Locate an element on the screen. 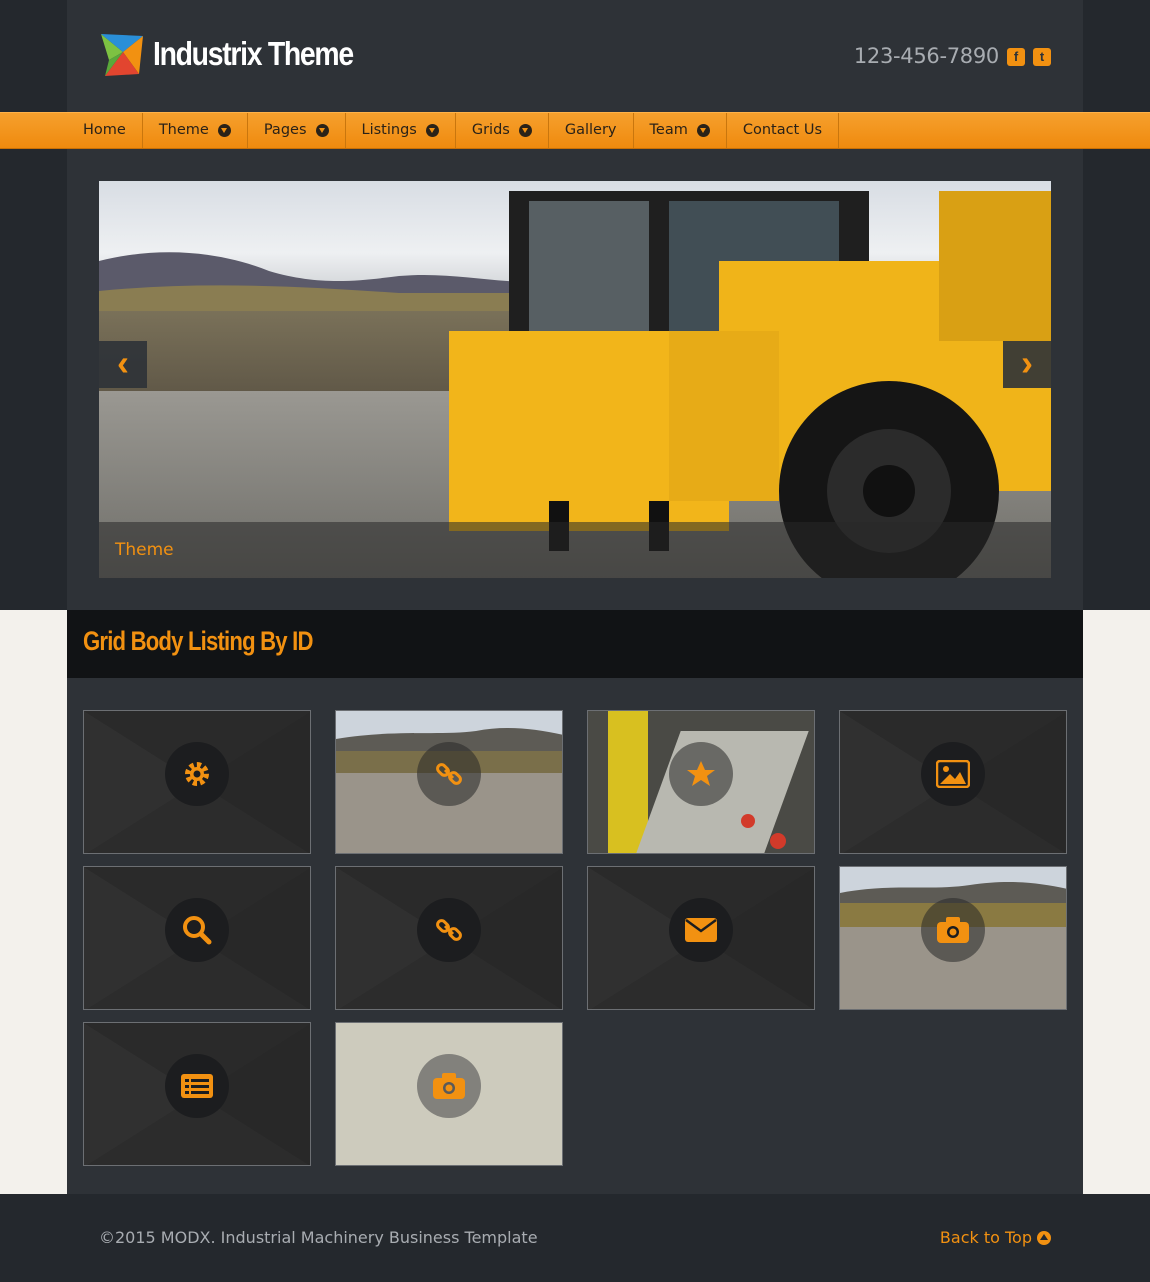 The height and width of the screenshot is (1282, 1150). nav-item-label: Contact Us is located at coordinates (782, 130).